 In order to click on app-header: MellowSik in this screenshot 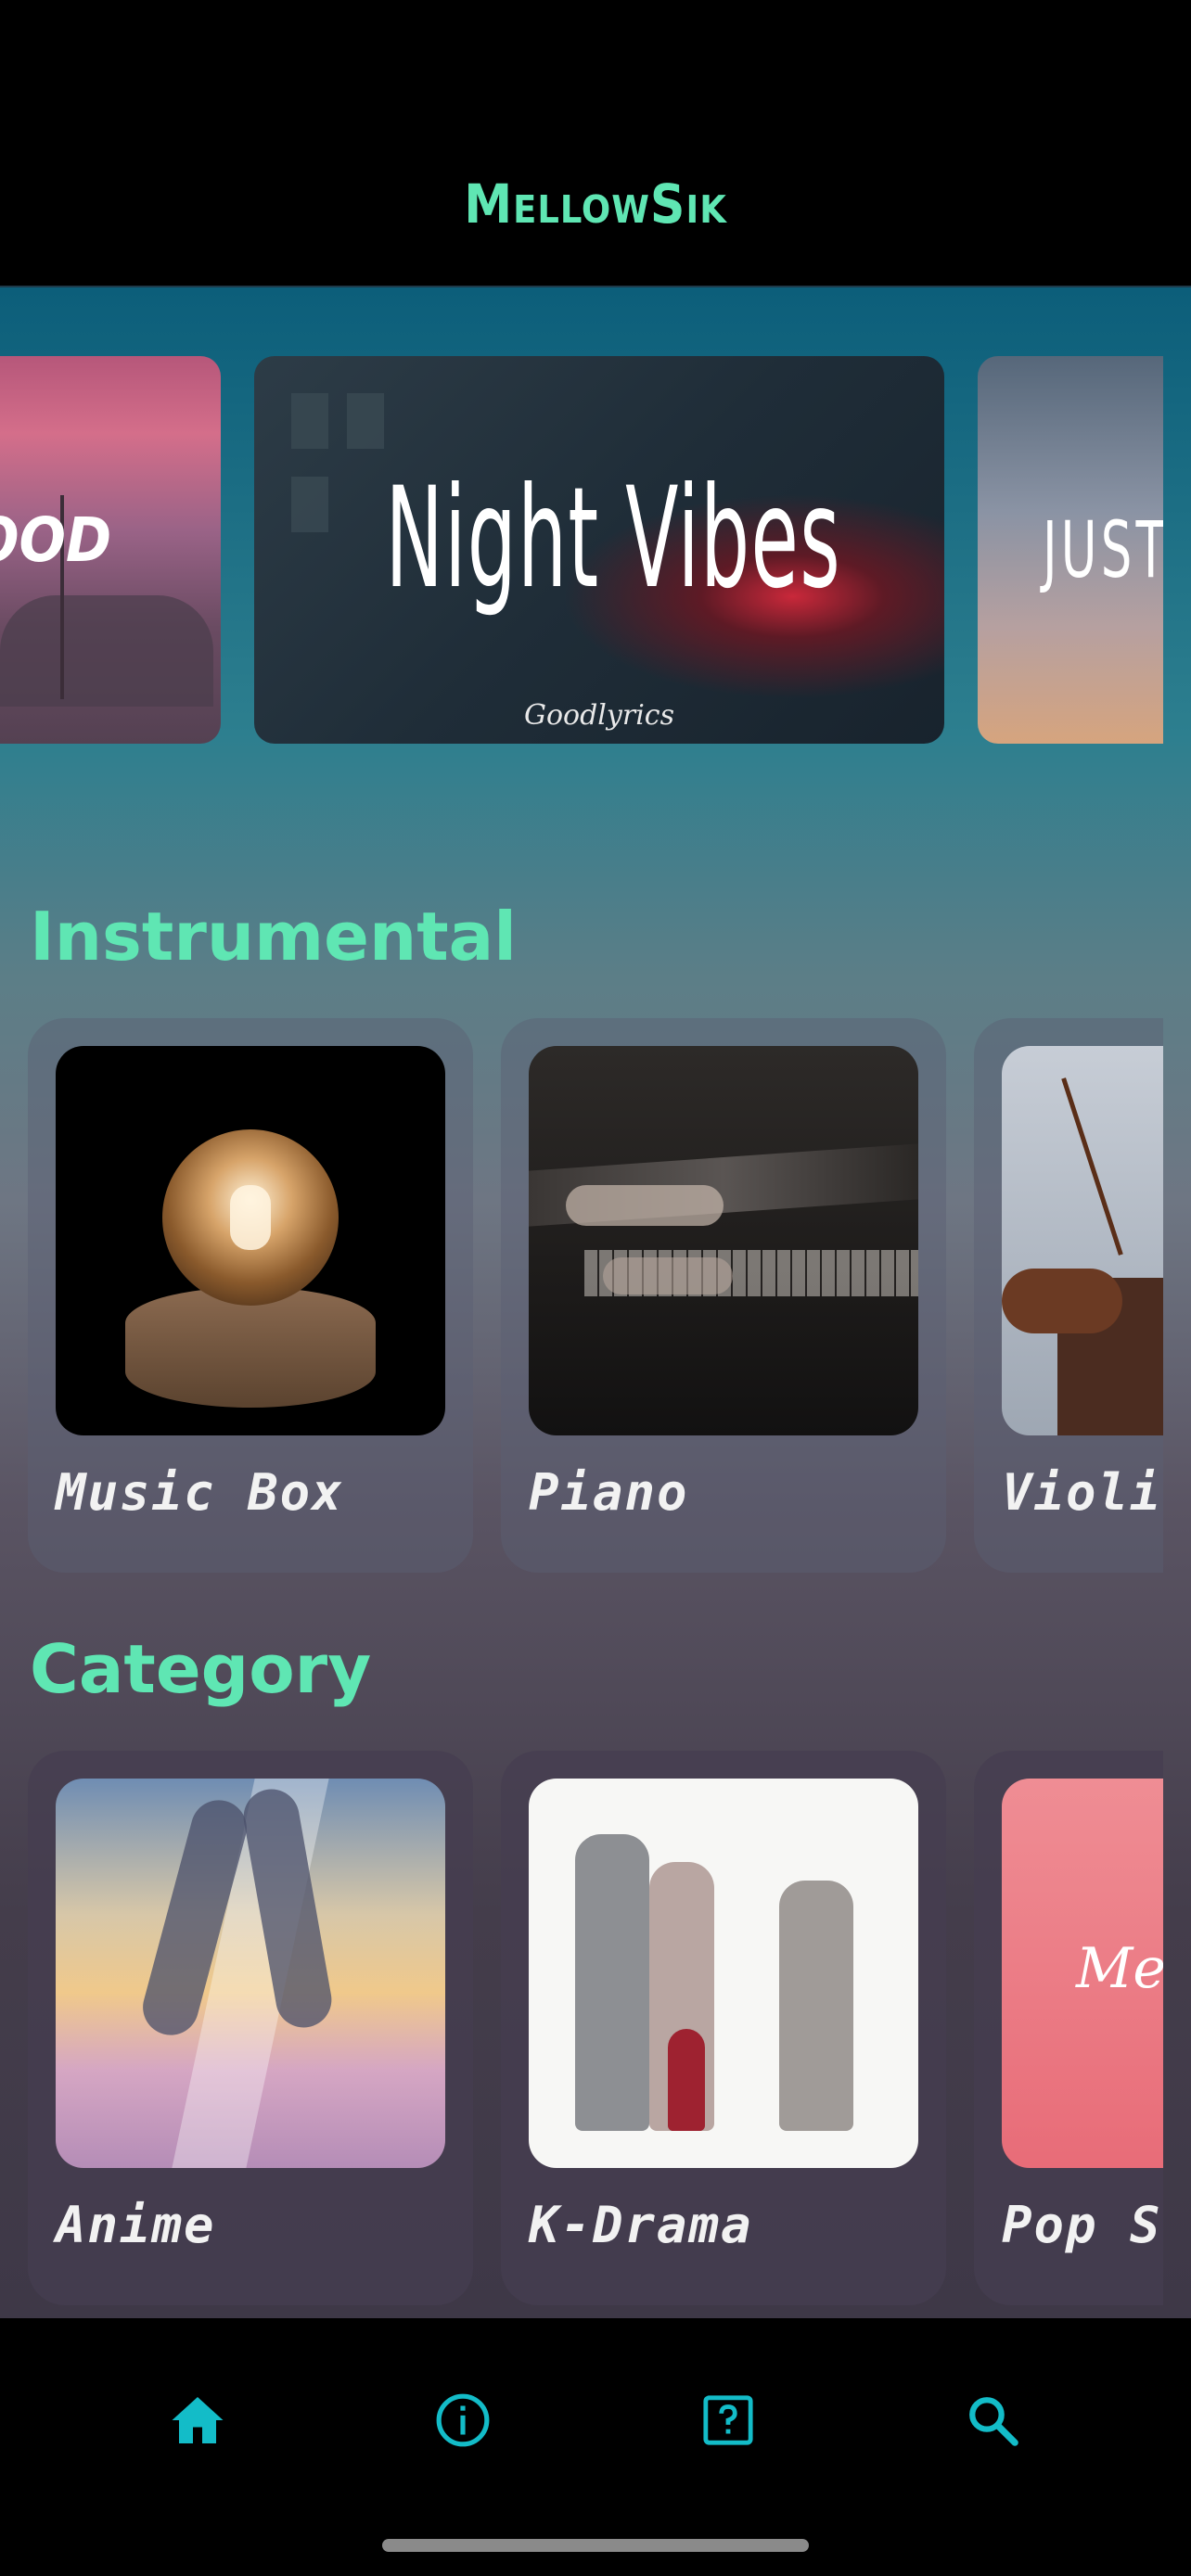, I will do `click(595, 144)`.